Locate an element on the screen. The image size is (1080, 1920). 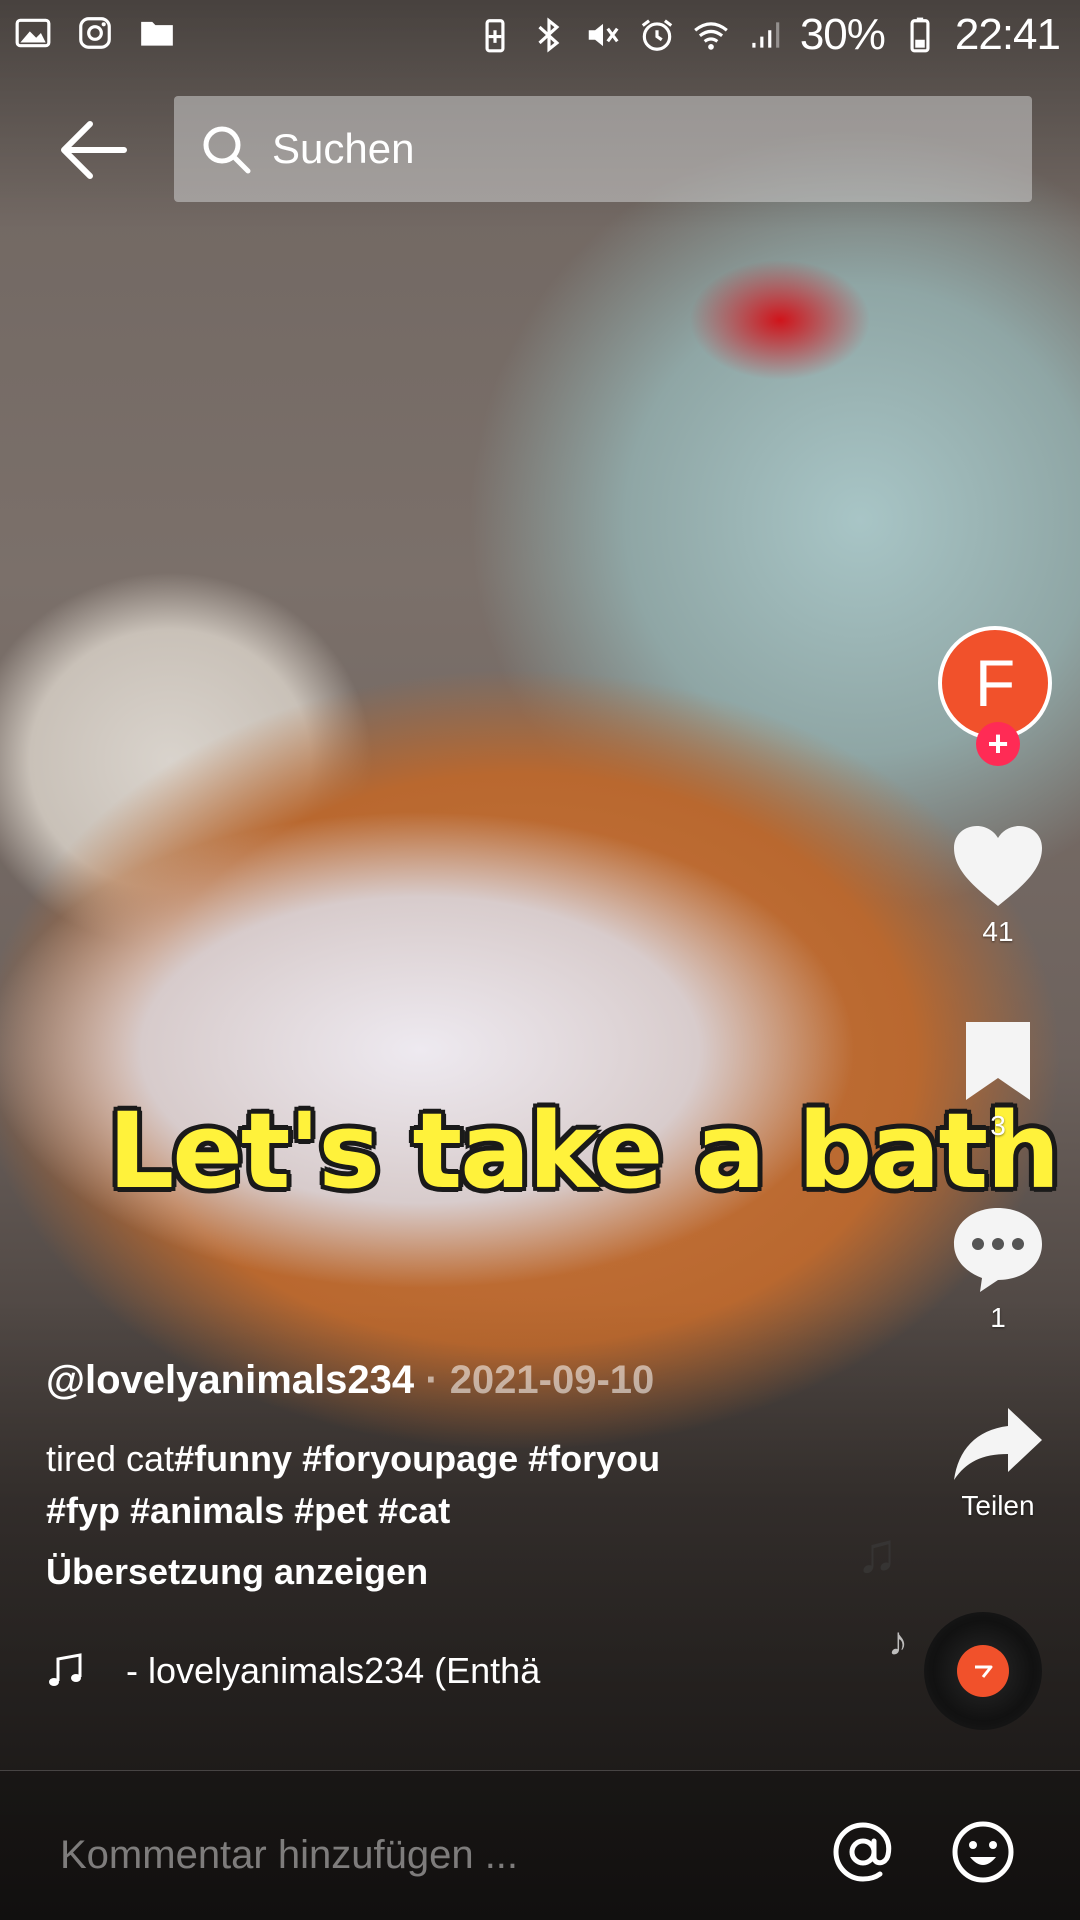
music-note-icon is located at coordinates (65, 1669).